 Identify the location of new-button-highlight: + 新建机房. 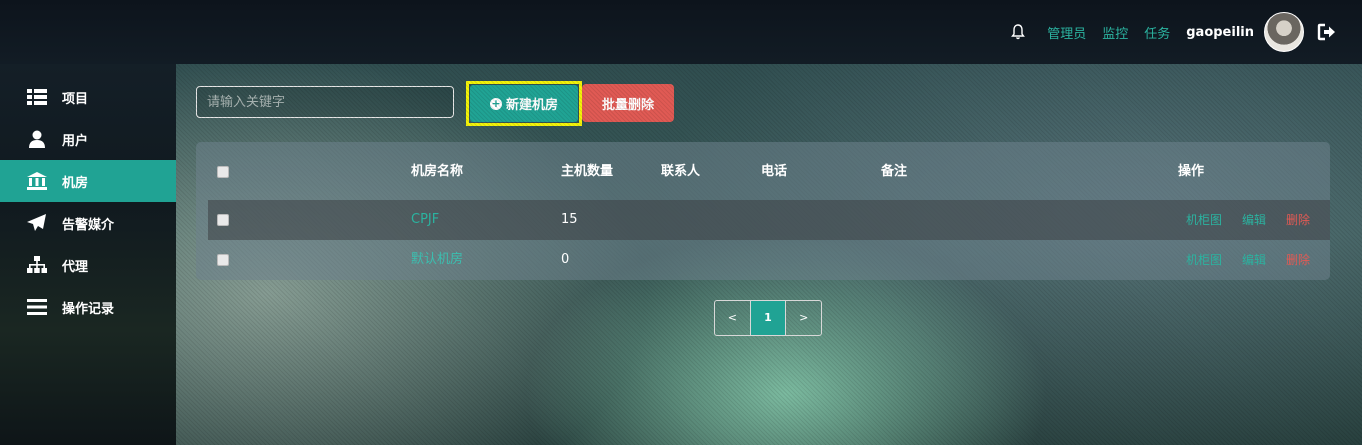
(524, 103).